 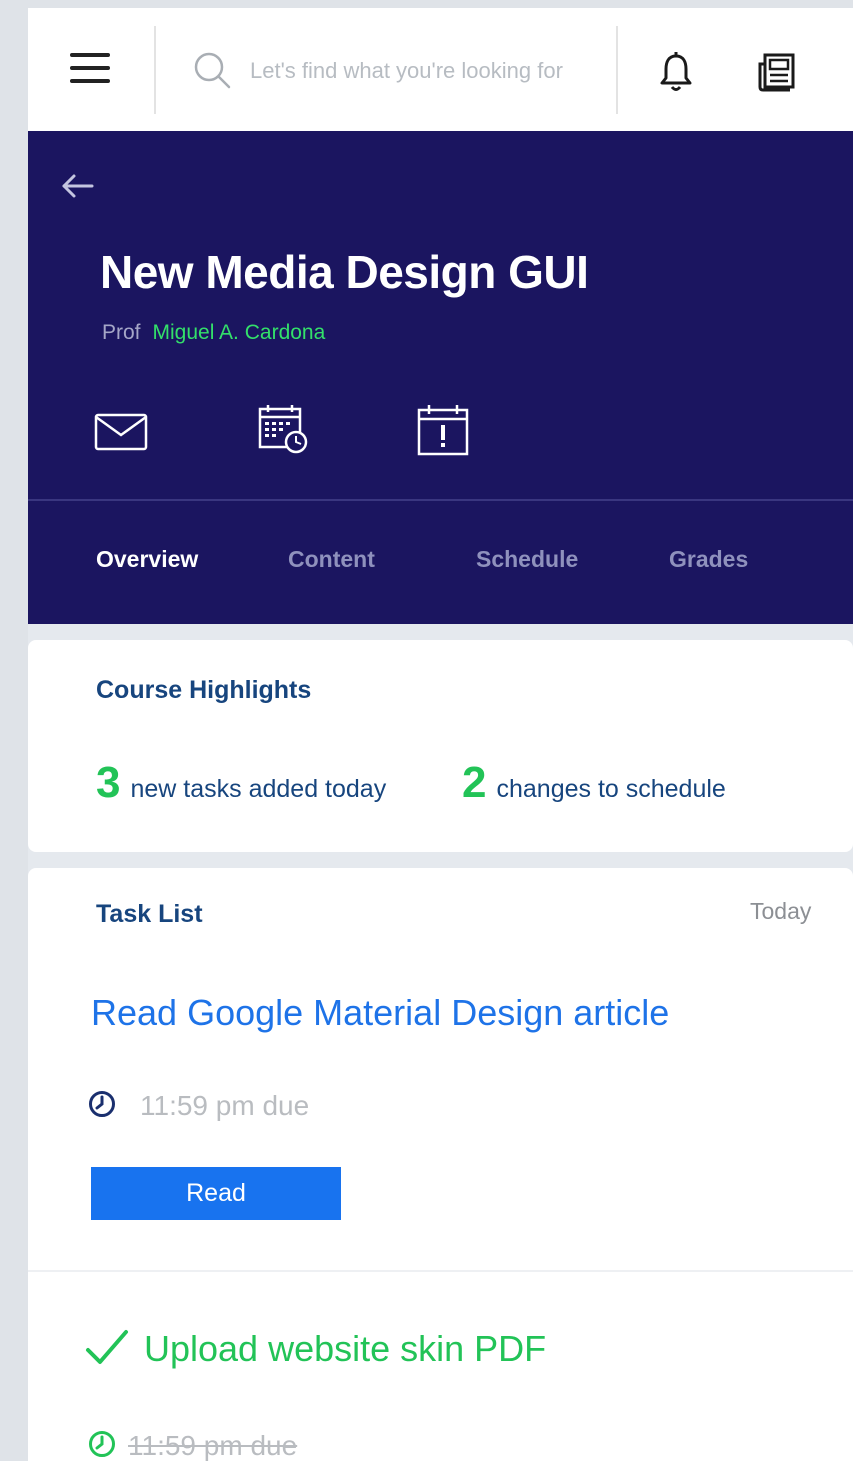 I want to click on card-title: Task List, so click(x=149, y=914).